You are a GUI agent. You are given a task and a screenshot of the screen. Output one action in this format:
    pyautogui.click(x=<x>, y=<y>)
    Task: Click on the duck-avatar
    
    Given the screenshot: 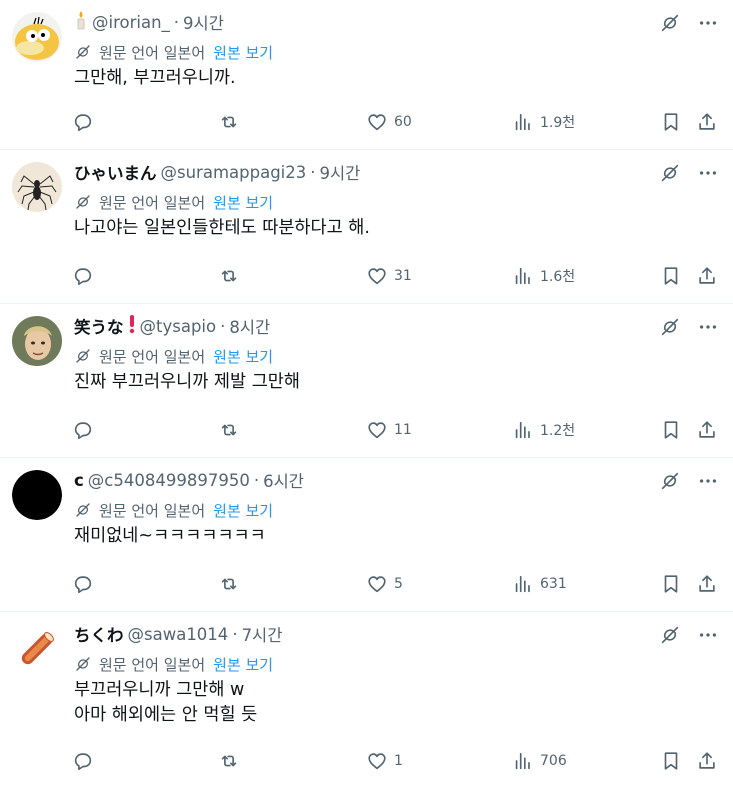 What is the action you would take?
    pyautogui.click(x=37, y=37)
    